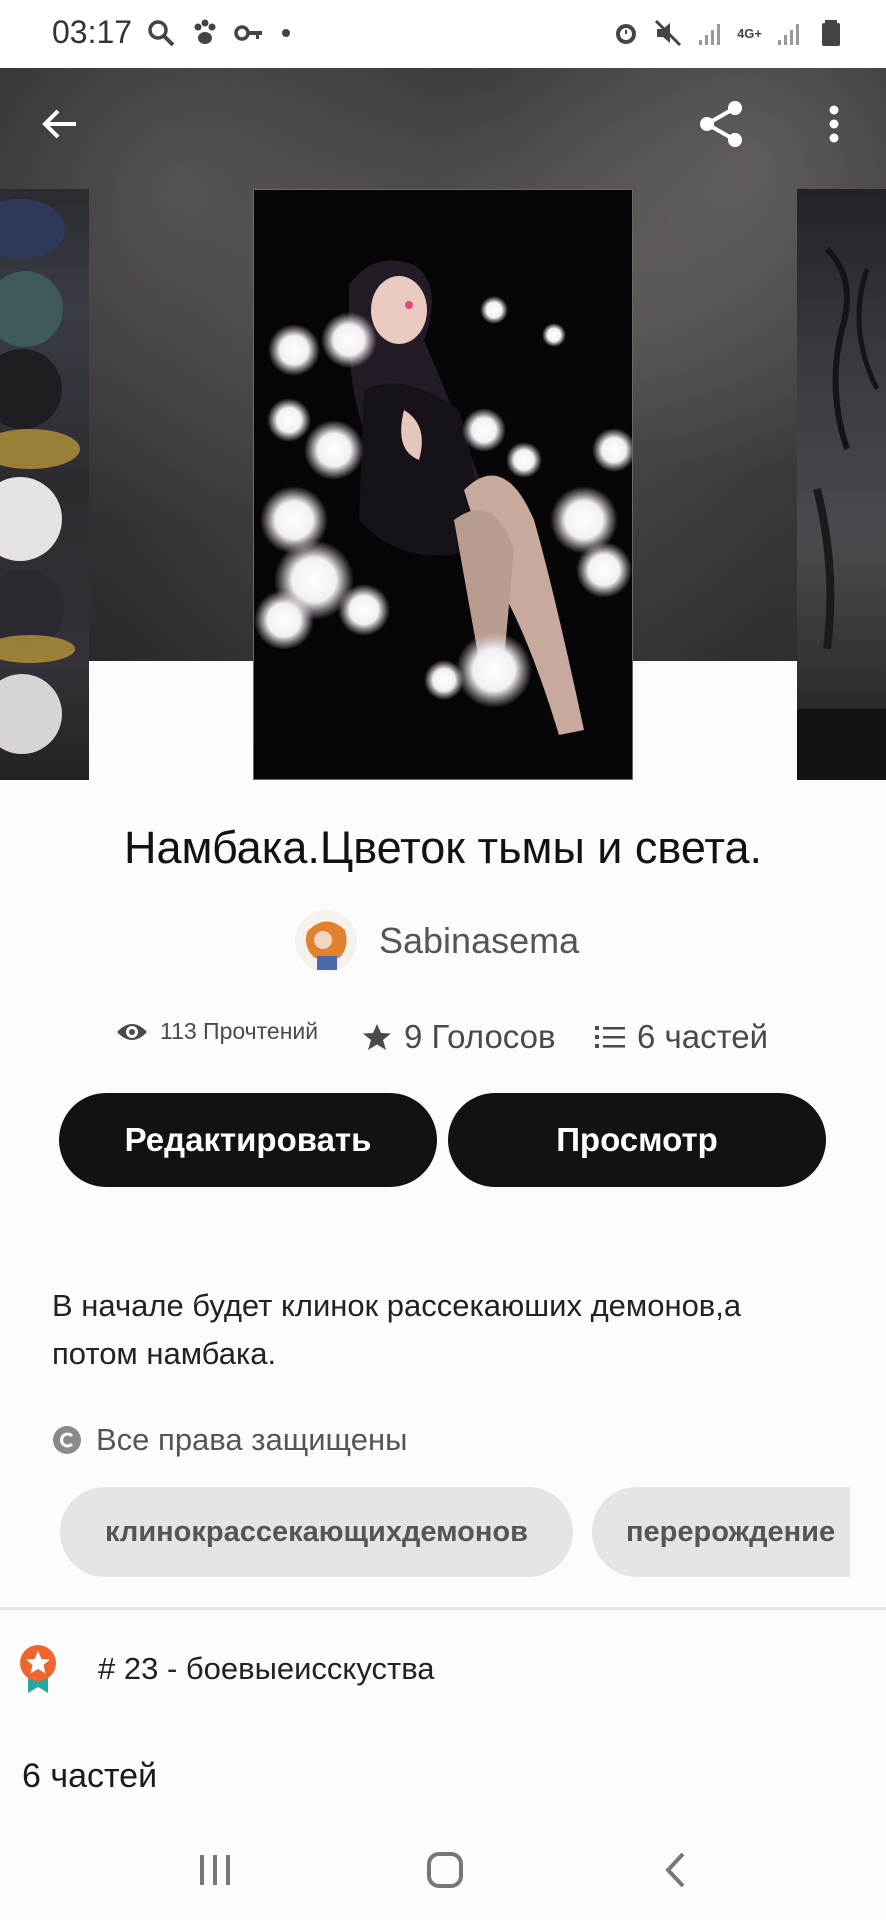 This screenshot has width=886, height=1920. What do you see at coordinates (721, 1532) in the screenshot?
I see `tag-chip: перерождение` at bounding box center [721, 1532].